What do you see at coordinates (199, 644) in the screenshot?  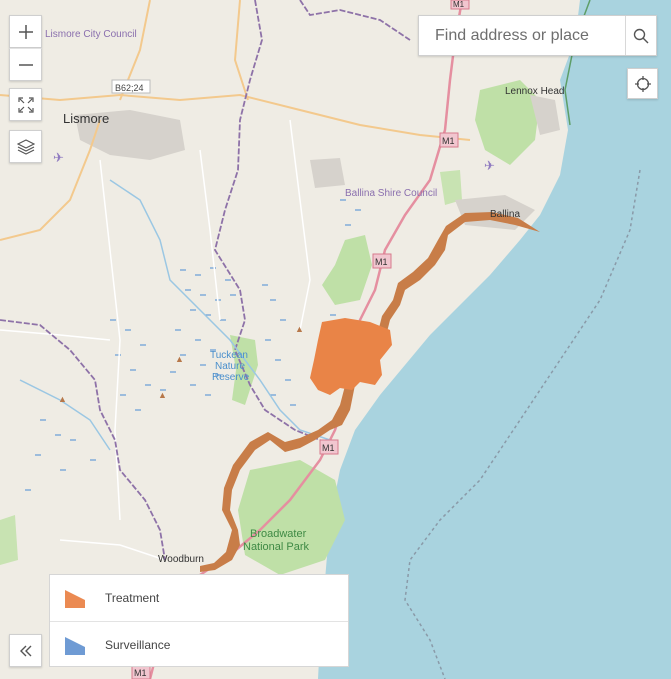 I see `legend-item-surveillance: Surveillance` at bounding box center [199, 644].